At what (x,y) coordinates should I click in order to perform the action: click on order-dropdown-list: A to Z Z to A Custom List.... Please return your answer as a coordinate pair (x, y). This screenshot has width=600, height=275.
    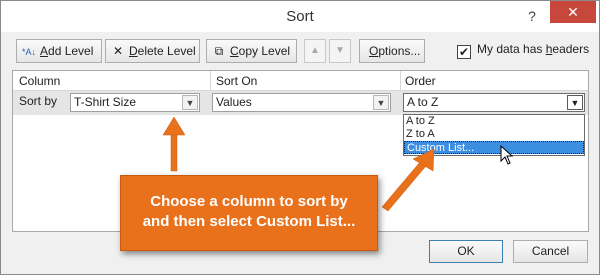
    Looking at the image, I should click on (494, 135).